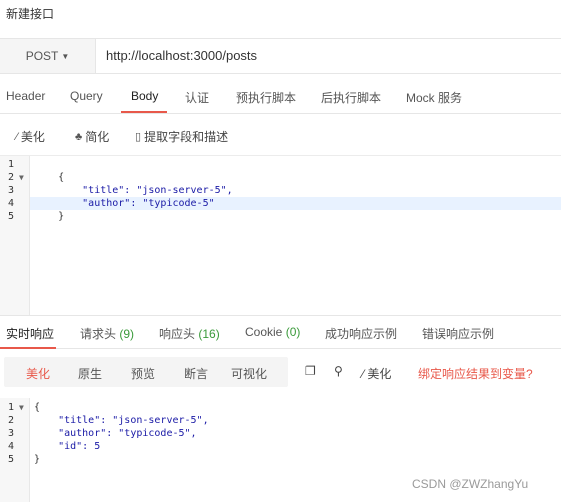 The image size is (561, 502). I want to click on code-line: "author": "typicode-5",, so click(115, 433).